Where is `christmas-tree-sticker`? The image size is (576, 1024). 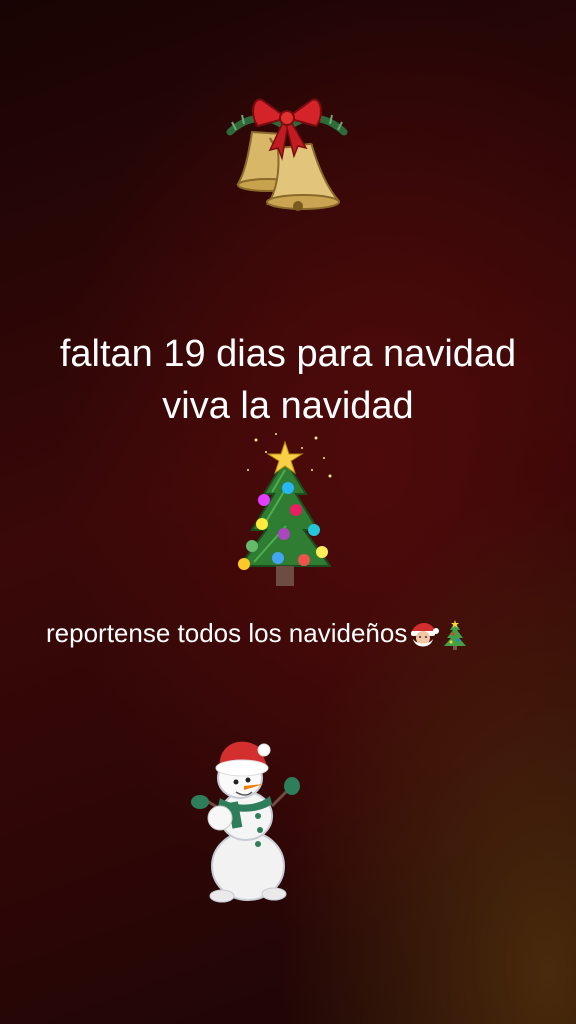
christmas-tree-sticker is located at coordinates (285, 509).